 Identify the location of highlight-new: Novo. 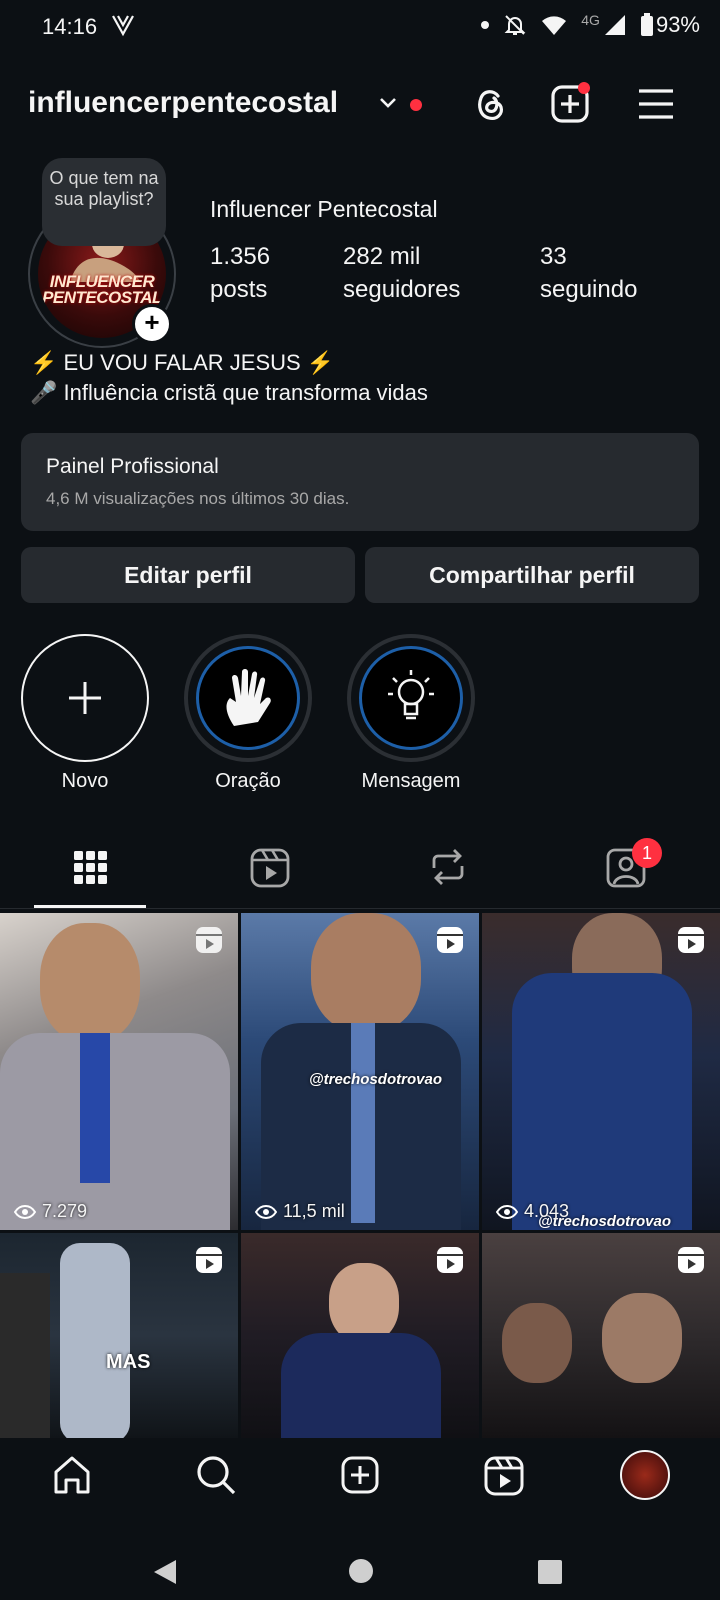
(85, 713).